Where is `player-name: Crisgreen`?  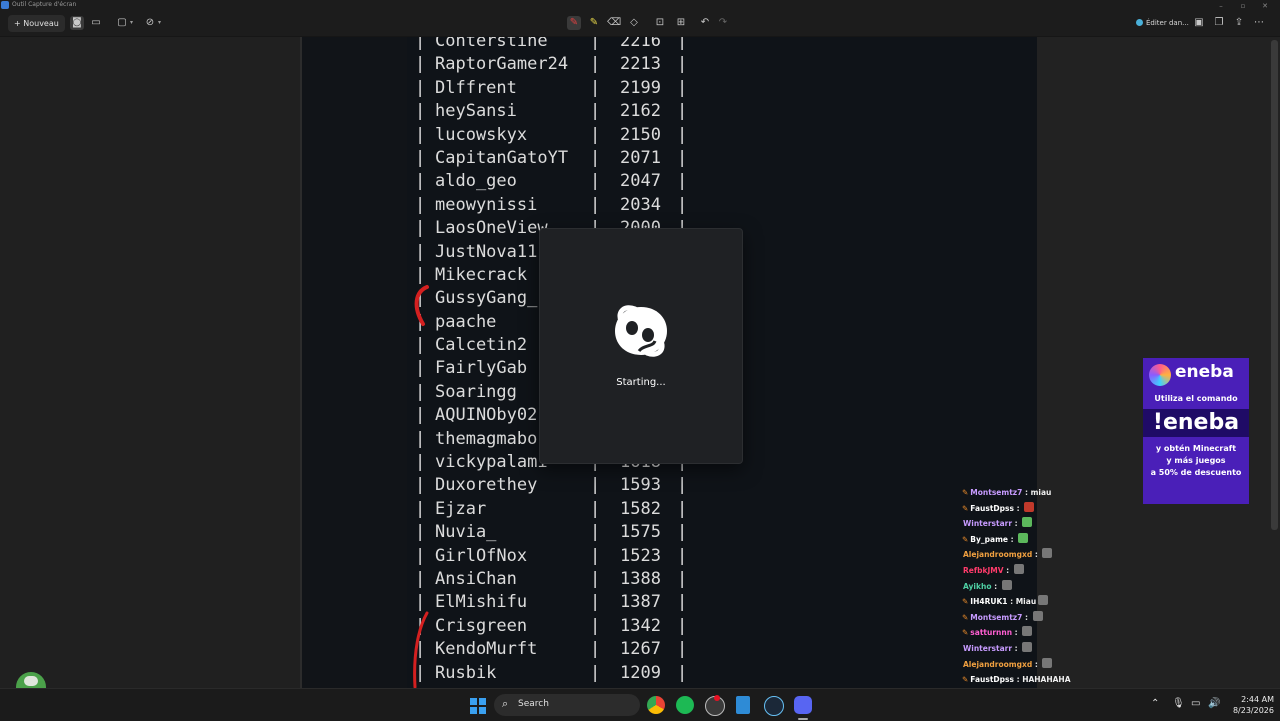
player-name: Crisgreen is located at coordinates (481, 625).